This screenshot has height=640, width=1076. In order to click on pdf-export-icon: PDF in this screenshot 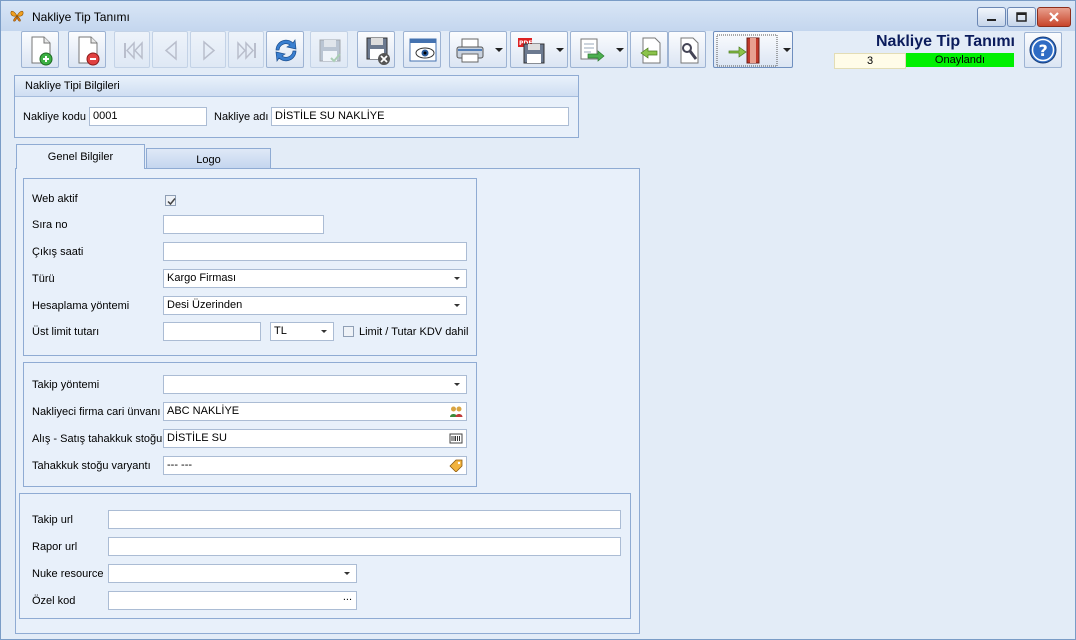, I will do `click(531, 51)`.